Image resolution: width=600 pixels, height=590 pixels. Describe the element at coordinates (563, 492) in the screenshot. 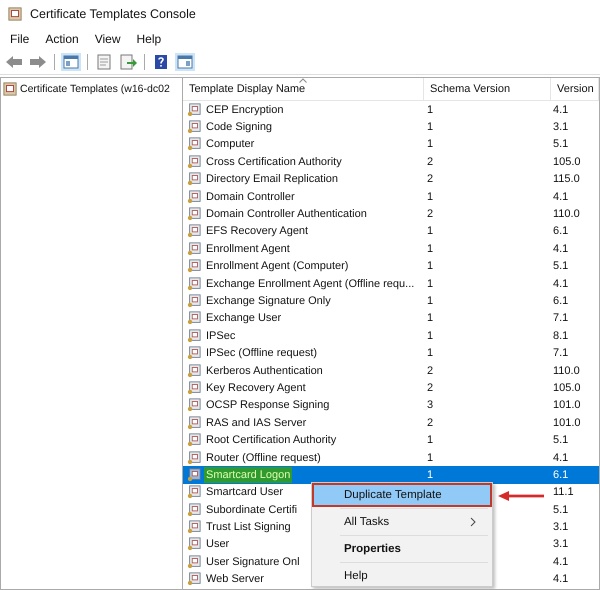

I see `version: 11.1` at that location.